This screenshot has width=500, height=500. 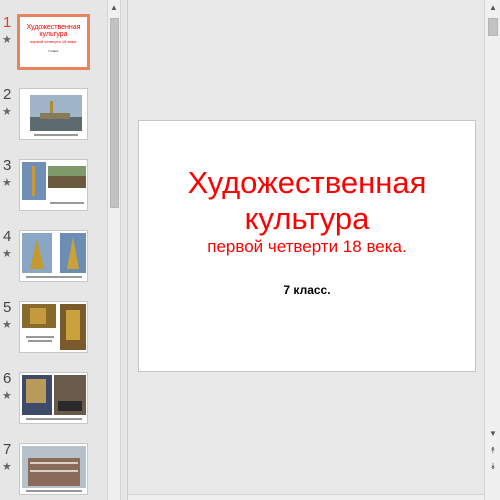 What do you see at coordinates (307, 290) in the screenshot?
I see `slide-class-label: 7 класс.` at bounding box center [307, 290].